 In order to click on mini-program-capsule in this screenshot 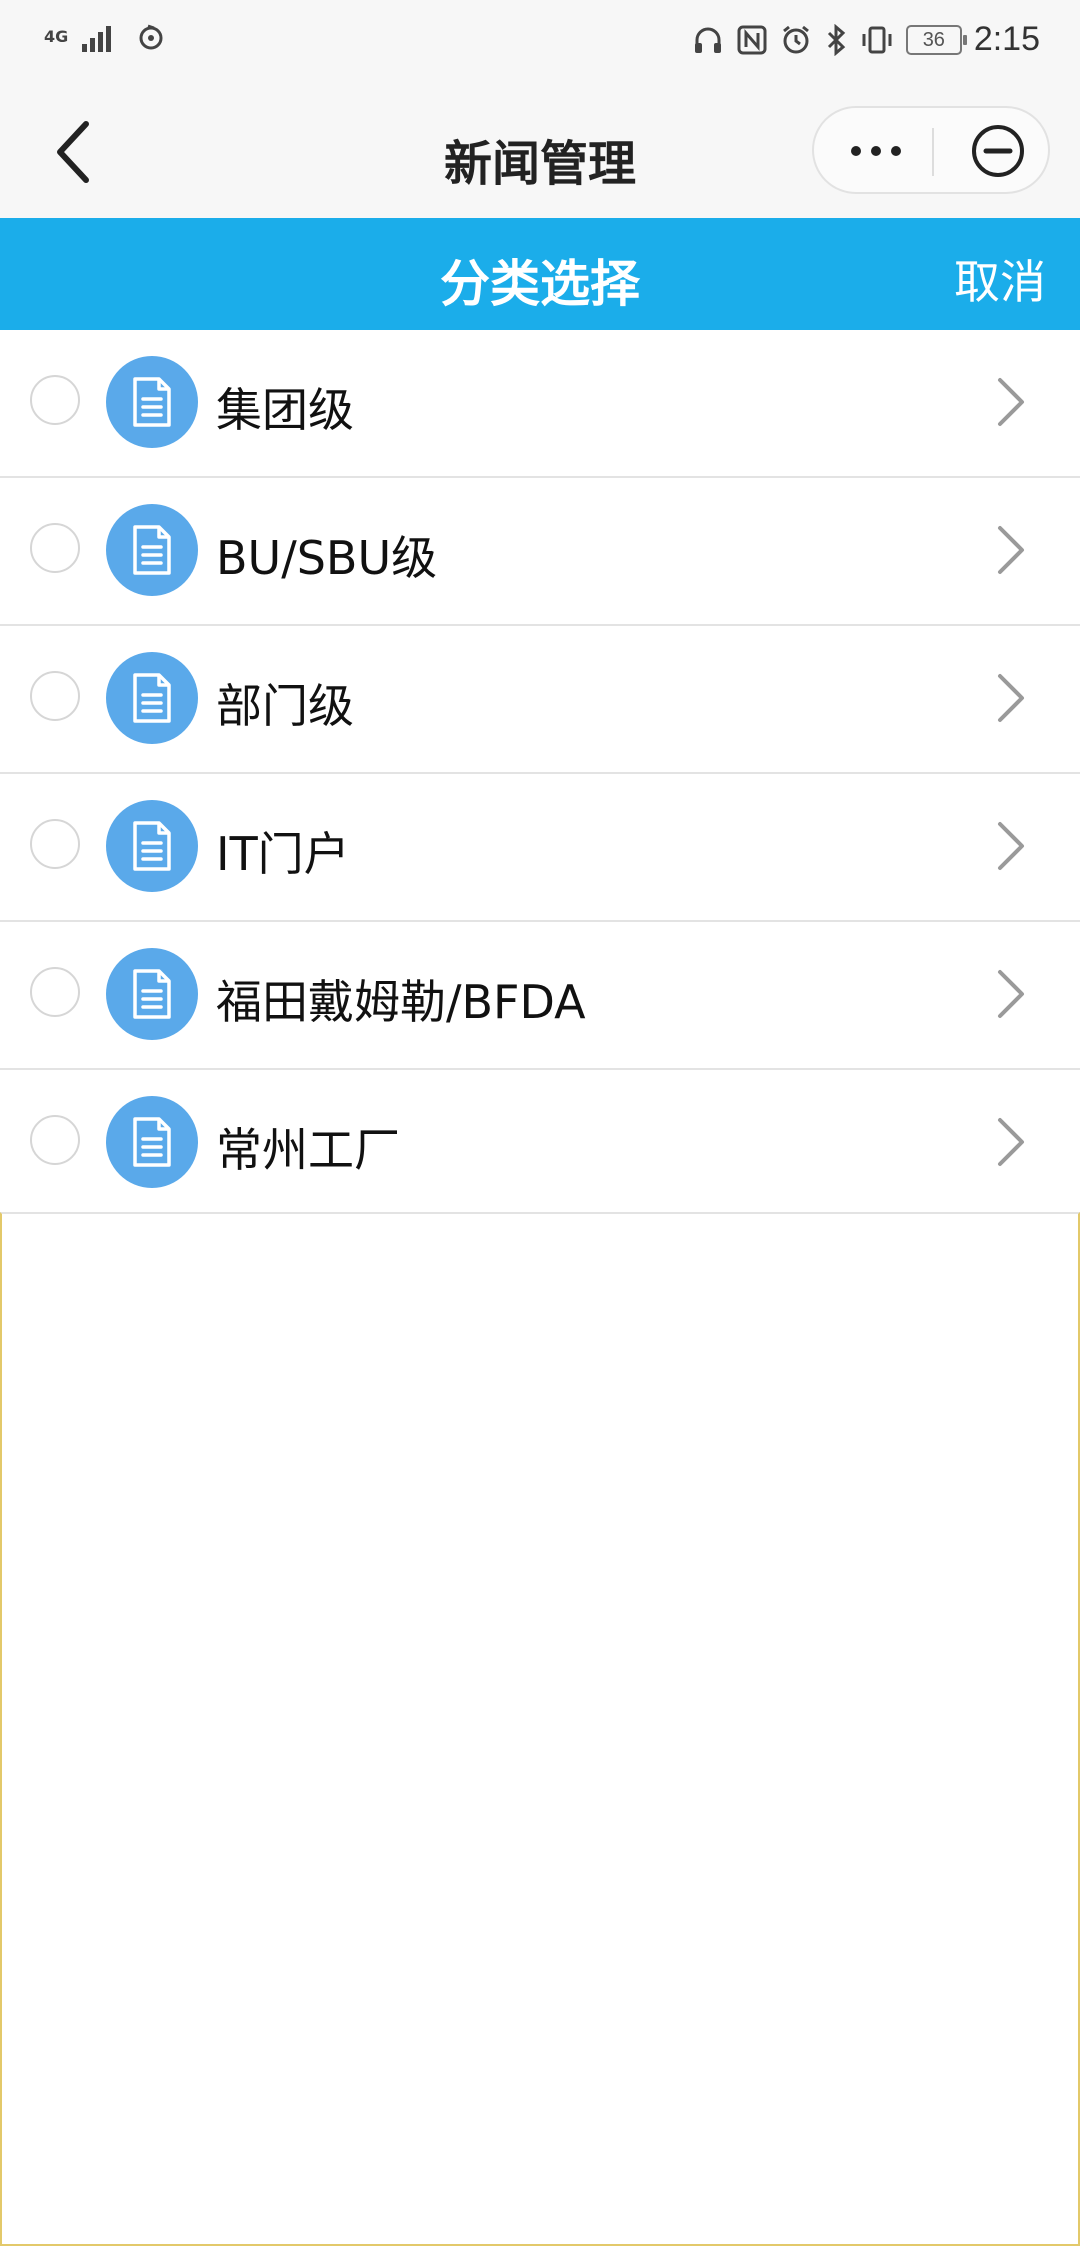, I will do `click(931, 150)`.